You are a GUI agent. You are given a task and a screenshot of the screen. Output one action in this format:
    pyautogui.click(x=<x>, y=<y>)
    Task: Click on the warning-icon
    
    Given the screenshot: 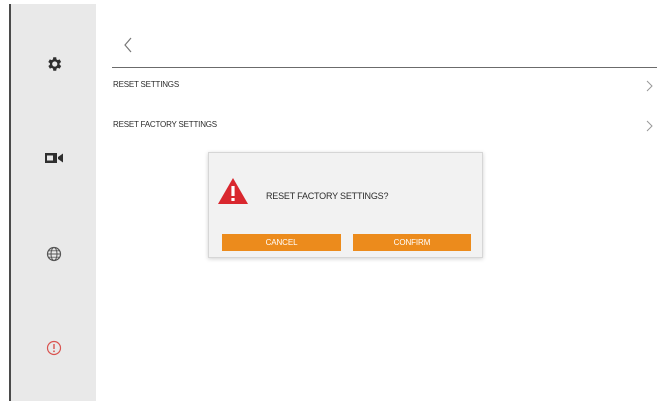 What is the action you would take?
    pyautogui.click(x=233, y=191)
    